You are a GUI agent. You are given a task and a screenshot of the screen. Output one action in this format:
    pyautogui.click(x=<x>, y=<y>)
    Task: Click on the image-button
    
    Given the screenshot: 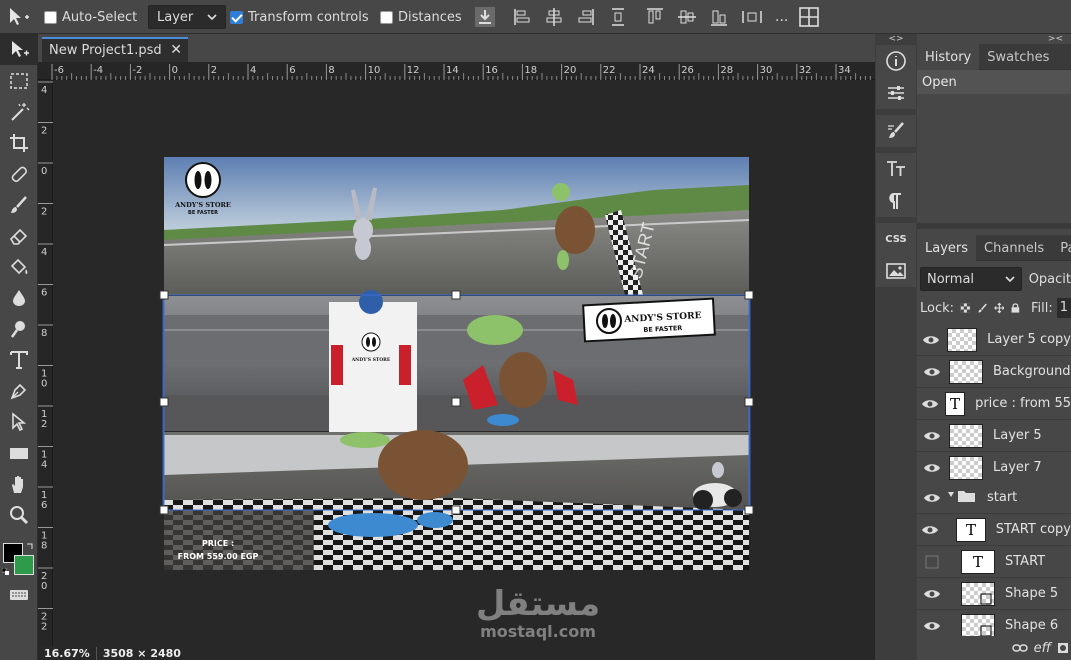 What is the action you would take?
    pyautogui.click(x=896, y=271)
    